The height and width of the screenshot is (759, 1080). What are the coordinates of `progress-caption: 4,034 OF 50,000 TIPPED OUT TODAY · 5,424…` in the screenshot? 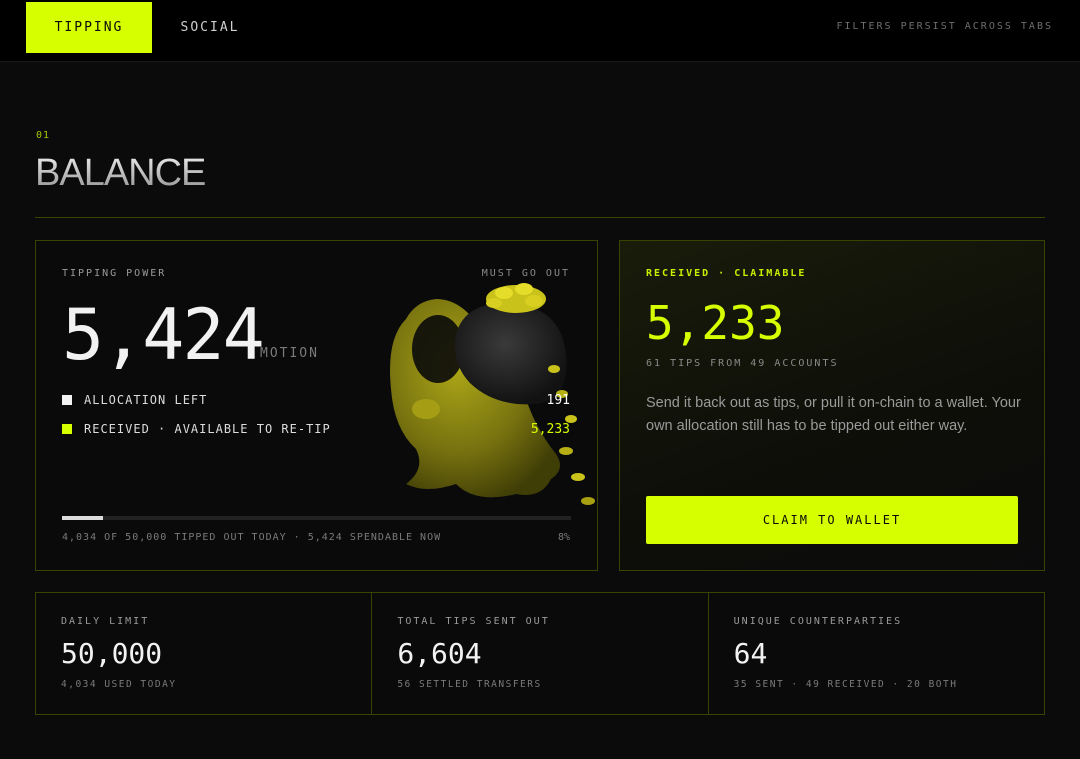 It's located at (252, 537).